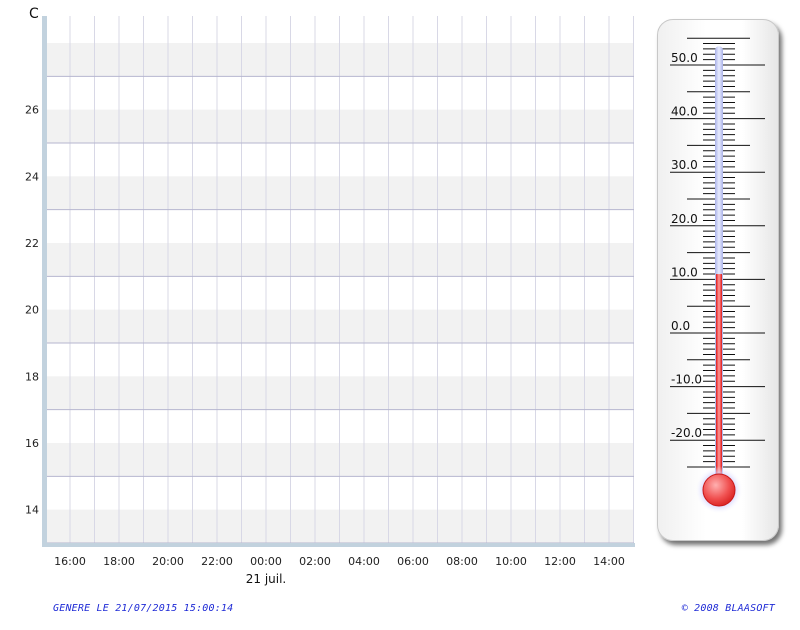  Describe the element at coordinates (32, 110) in the screenshot. I see `y-tick-label: 26` at that location.